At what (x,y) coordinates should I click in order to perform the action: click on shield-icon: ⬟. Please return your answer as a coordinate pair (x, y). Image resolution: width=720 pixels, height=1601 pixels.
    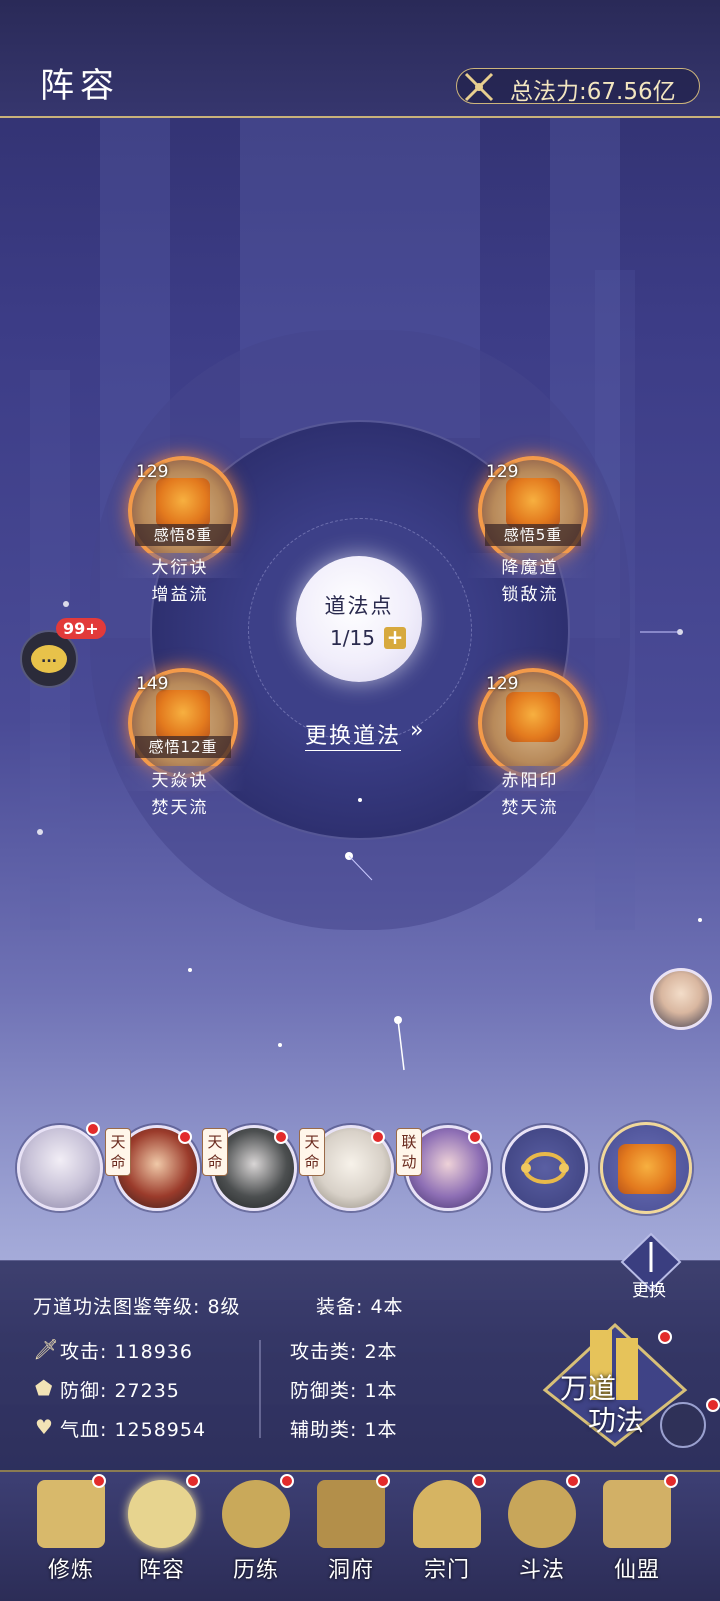
    Looking at the image, I should click on (44, 1388).